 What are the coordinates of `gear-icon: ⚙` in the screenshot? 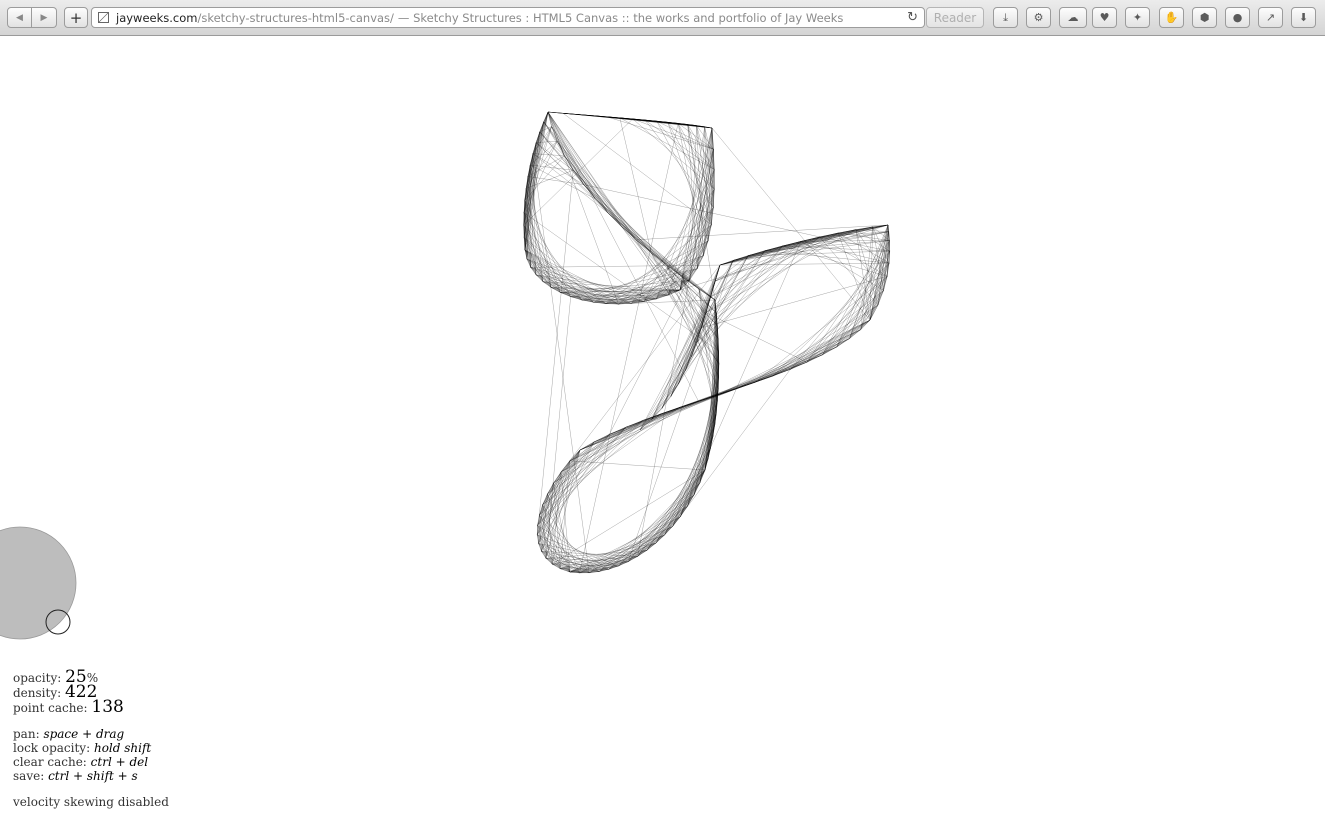 It's located at (1038, 17).